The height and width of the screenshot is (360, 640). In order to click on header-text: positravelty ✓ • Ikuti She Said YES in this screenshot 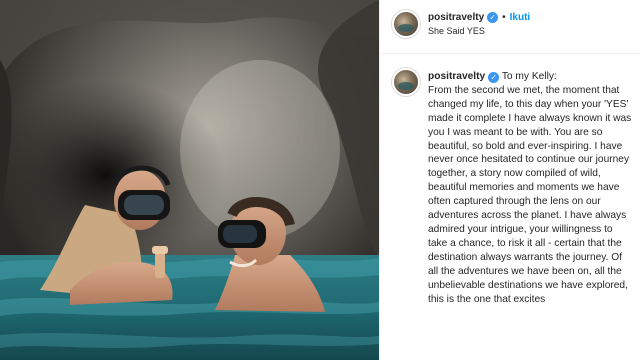, I will do `click(479, 24)`.